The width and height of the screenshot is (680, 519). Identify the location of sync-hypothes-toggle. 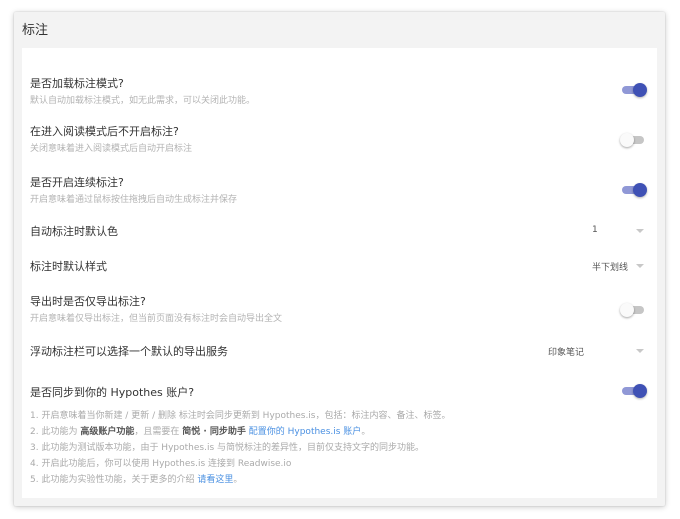
(633, 391).